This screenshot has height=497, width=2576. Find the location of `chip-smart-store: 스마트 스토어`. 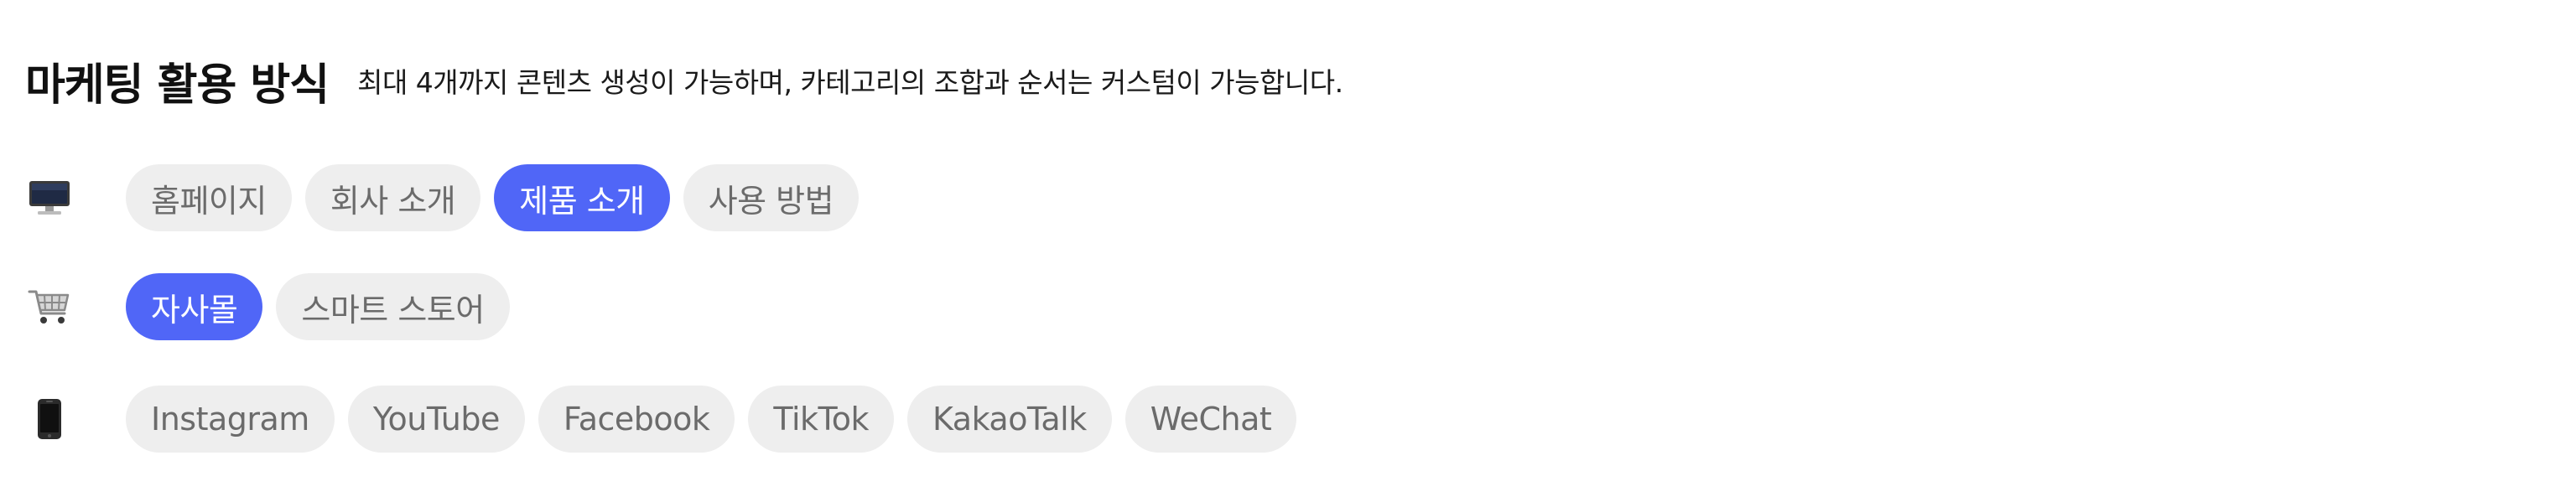

chip-smart-store: 스마트 스토어 is located at coordinates (393, 306).